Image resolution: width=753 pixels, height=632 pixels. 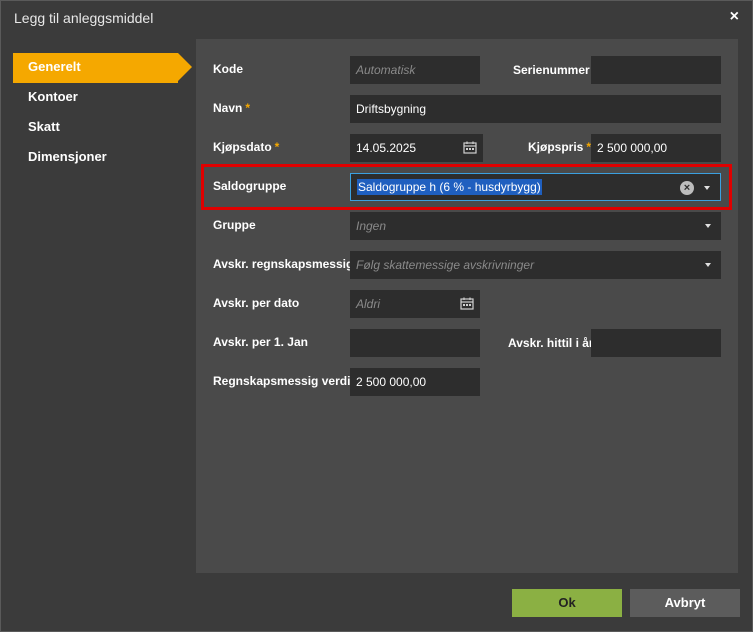 I want to click on navn-label: Navn *, so click(x=232, y=108).